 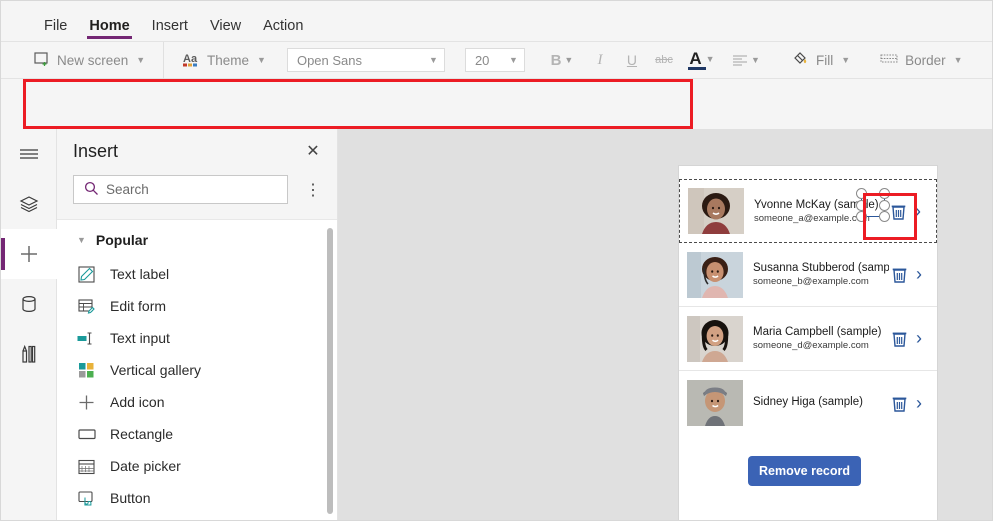 What do you see at coordinates (861, 205) in the screenshot?
I see `resize-handle-middle-left` at bounding box center [861, 205].